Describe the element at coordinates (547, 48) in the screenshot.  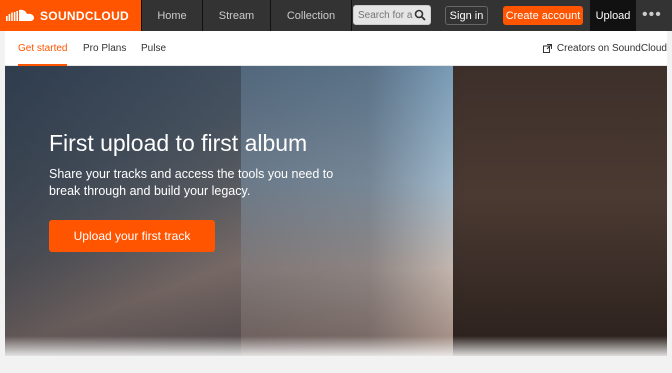
I see `external-link-icon` at that location.